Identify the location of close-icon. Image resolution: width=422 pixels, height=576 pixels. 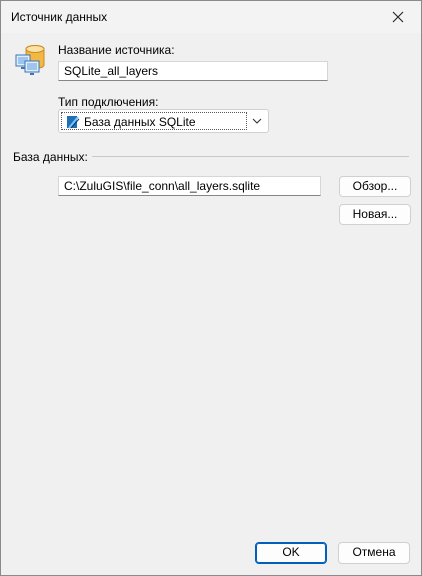
(398, 17).